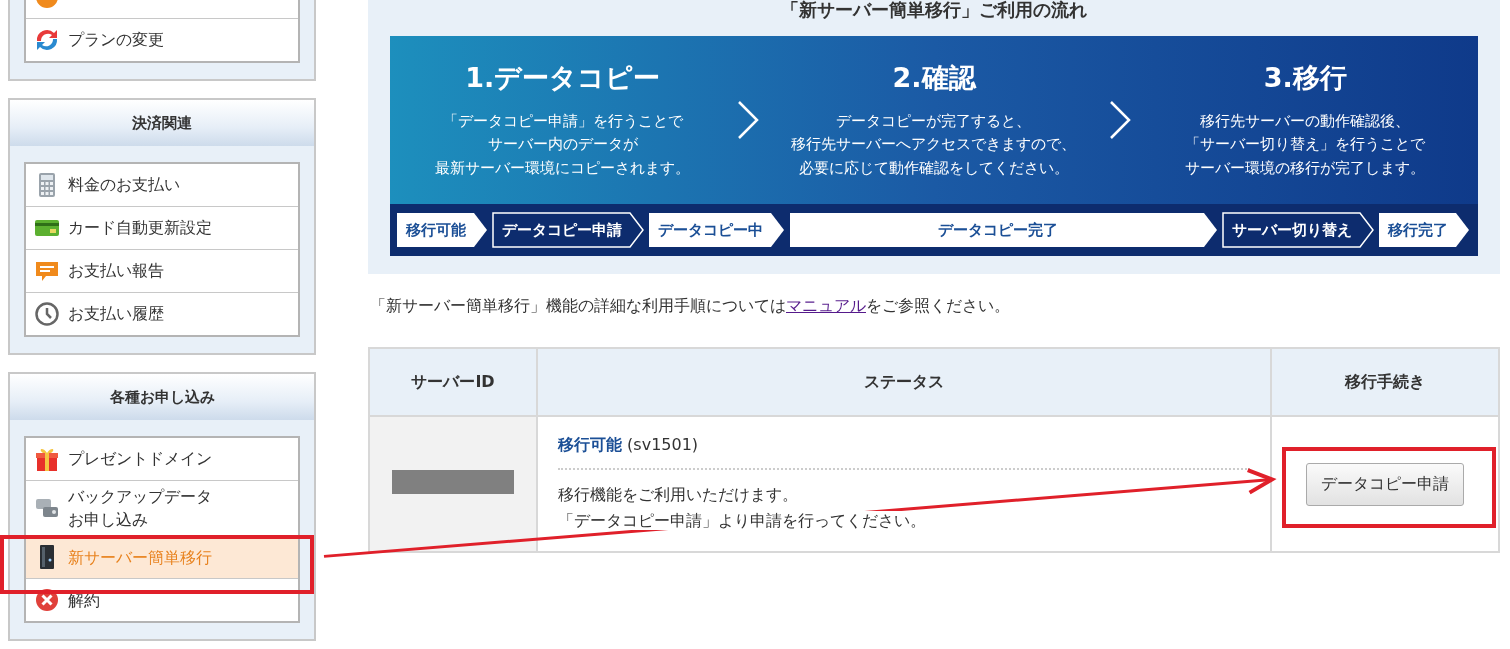  I want to click on clock-icon, so click(47, 314).